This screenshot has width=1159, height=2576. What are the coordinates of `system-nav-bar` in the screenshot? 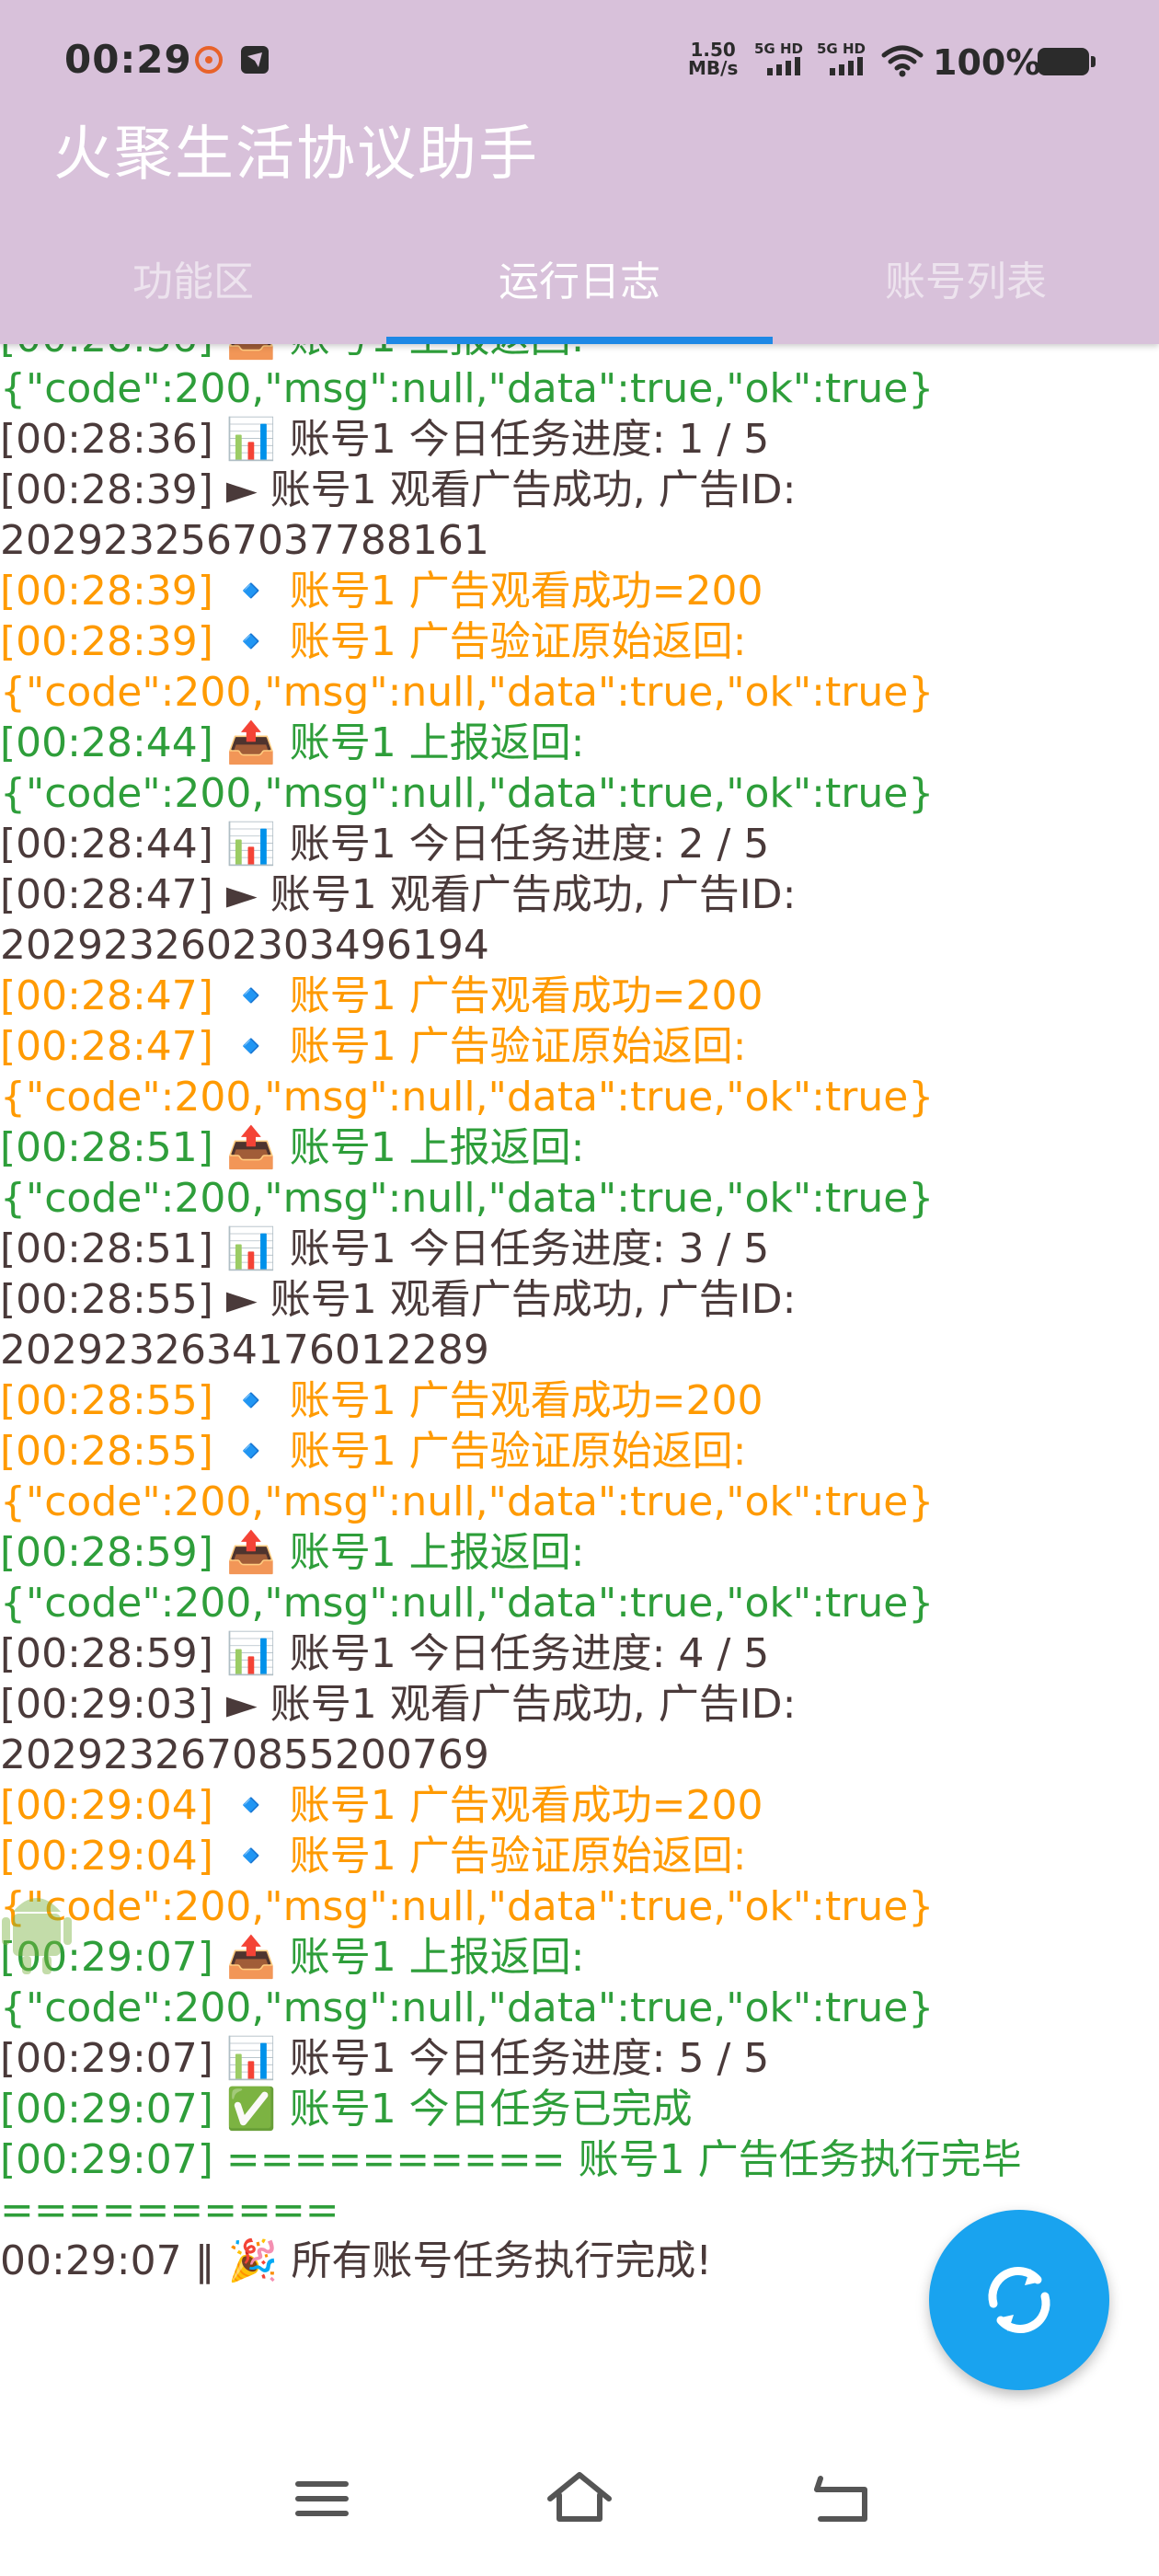 It's located at (579, 2498).